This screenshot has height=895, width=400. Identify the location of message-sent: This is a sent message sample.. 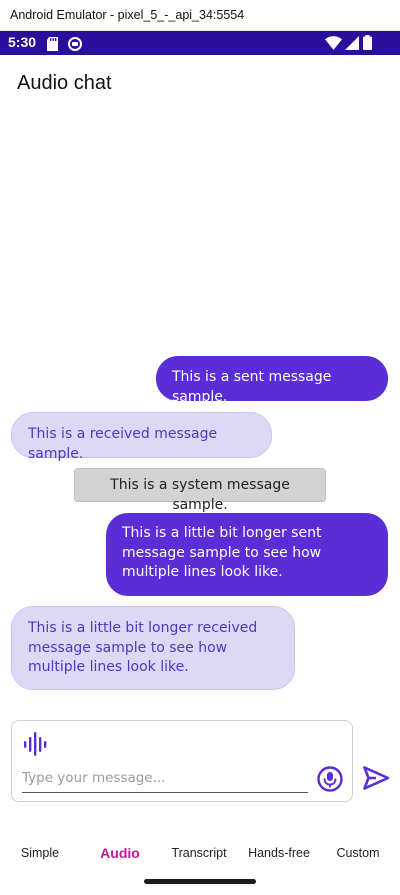
(272, 380).